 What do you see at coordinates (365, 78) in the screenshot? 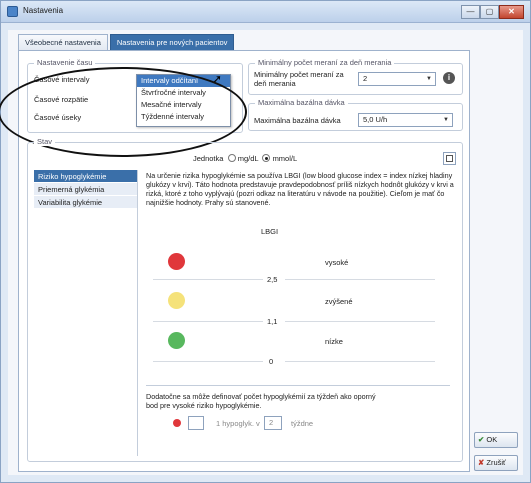
I see `min-measurements-value: 2` at bounding box center [365, 78].